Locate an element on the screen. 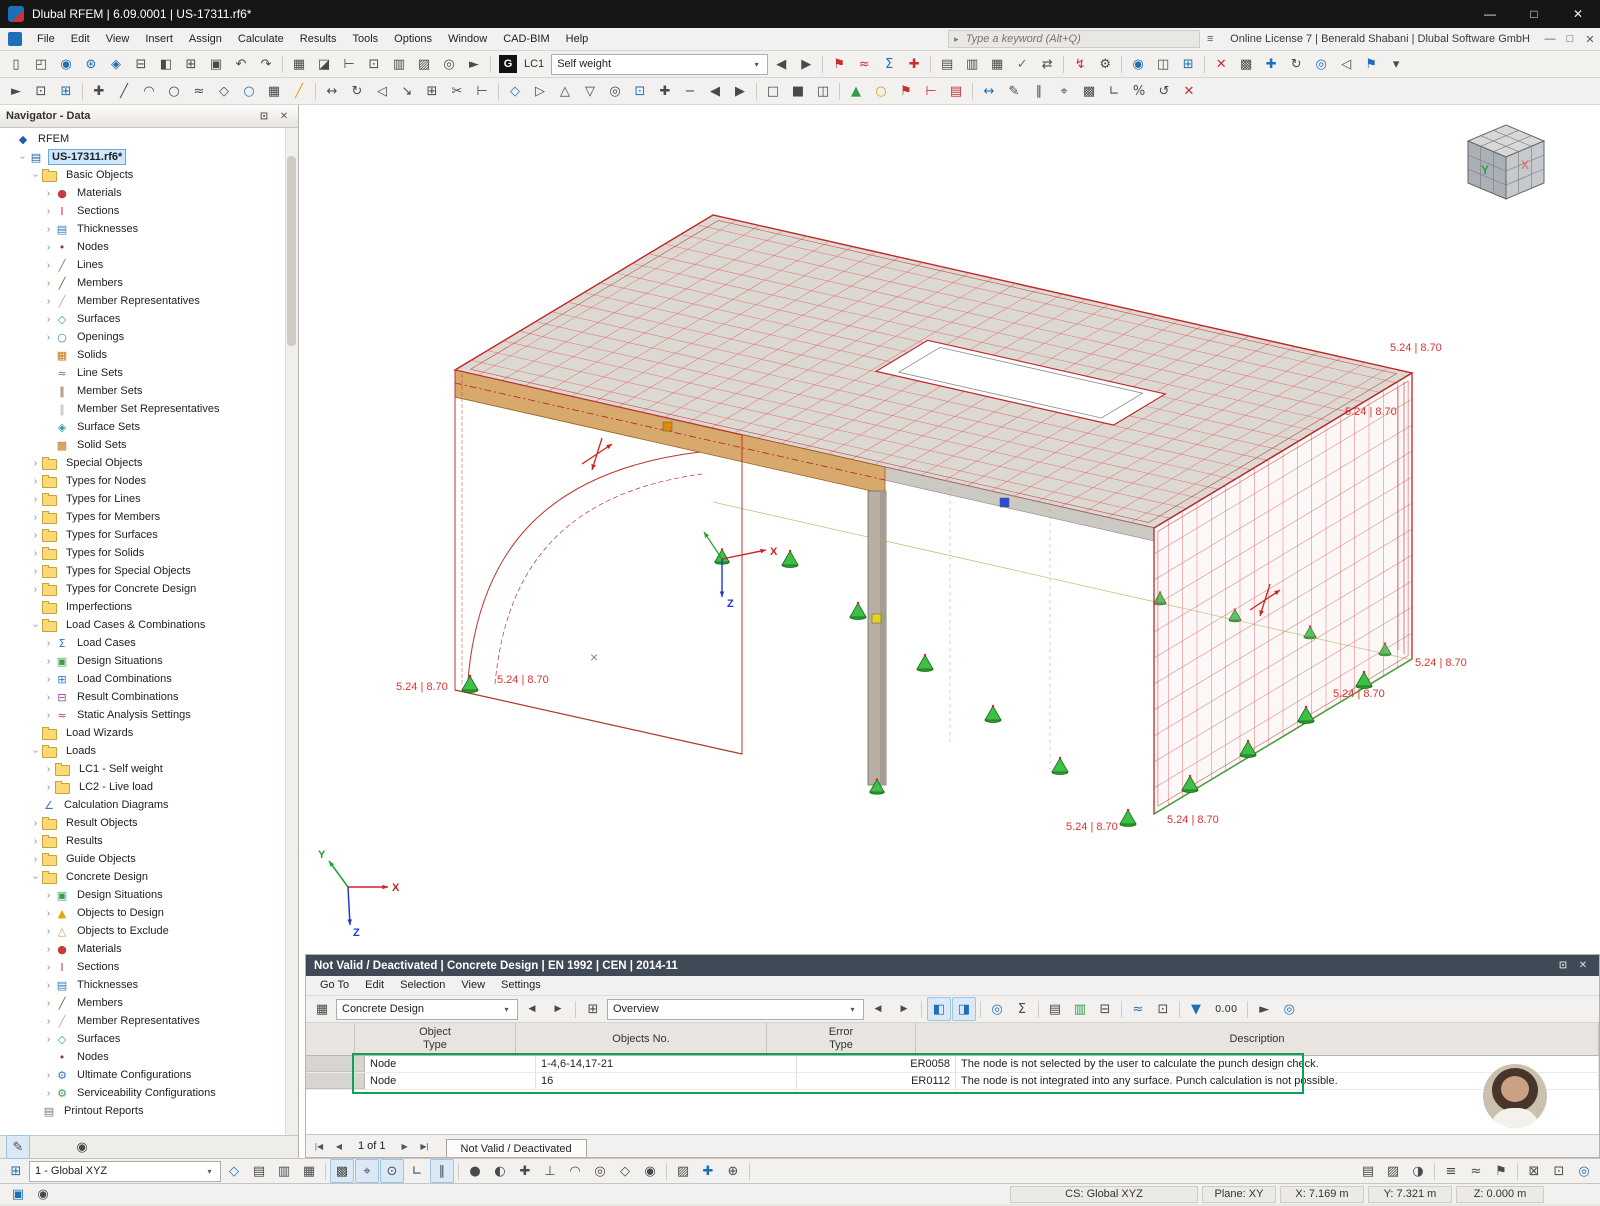 This screenshot has height=1206, width=1600. export-table-icon: ▤ is located at coordinates (1055, 1009).